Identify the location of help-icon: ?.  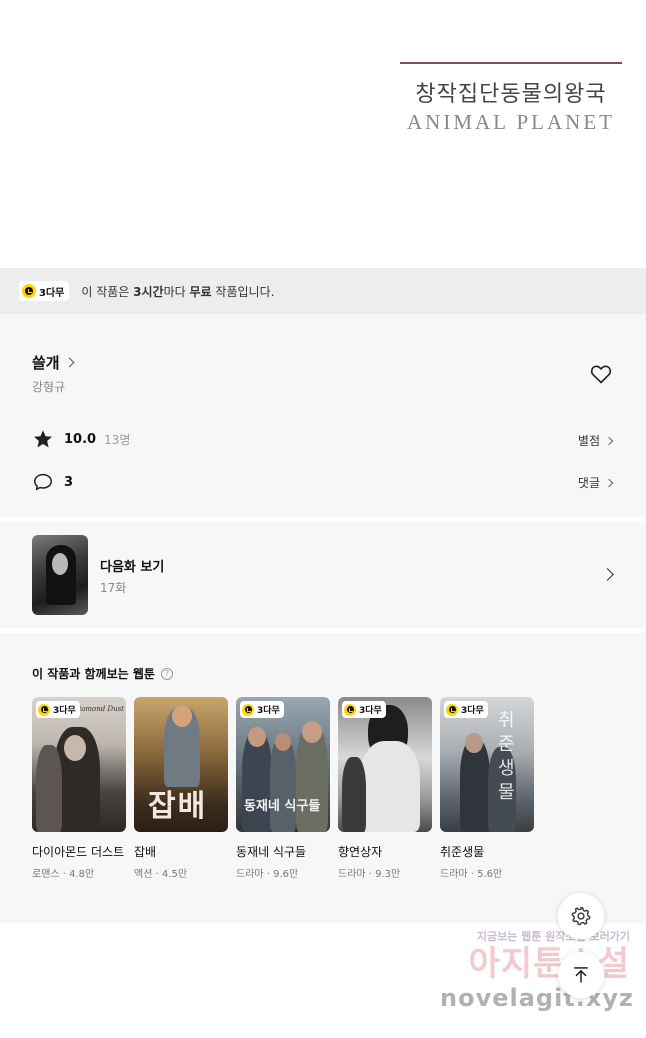
(166, 673).